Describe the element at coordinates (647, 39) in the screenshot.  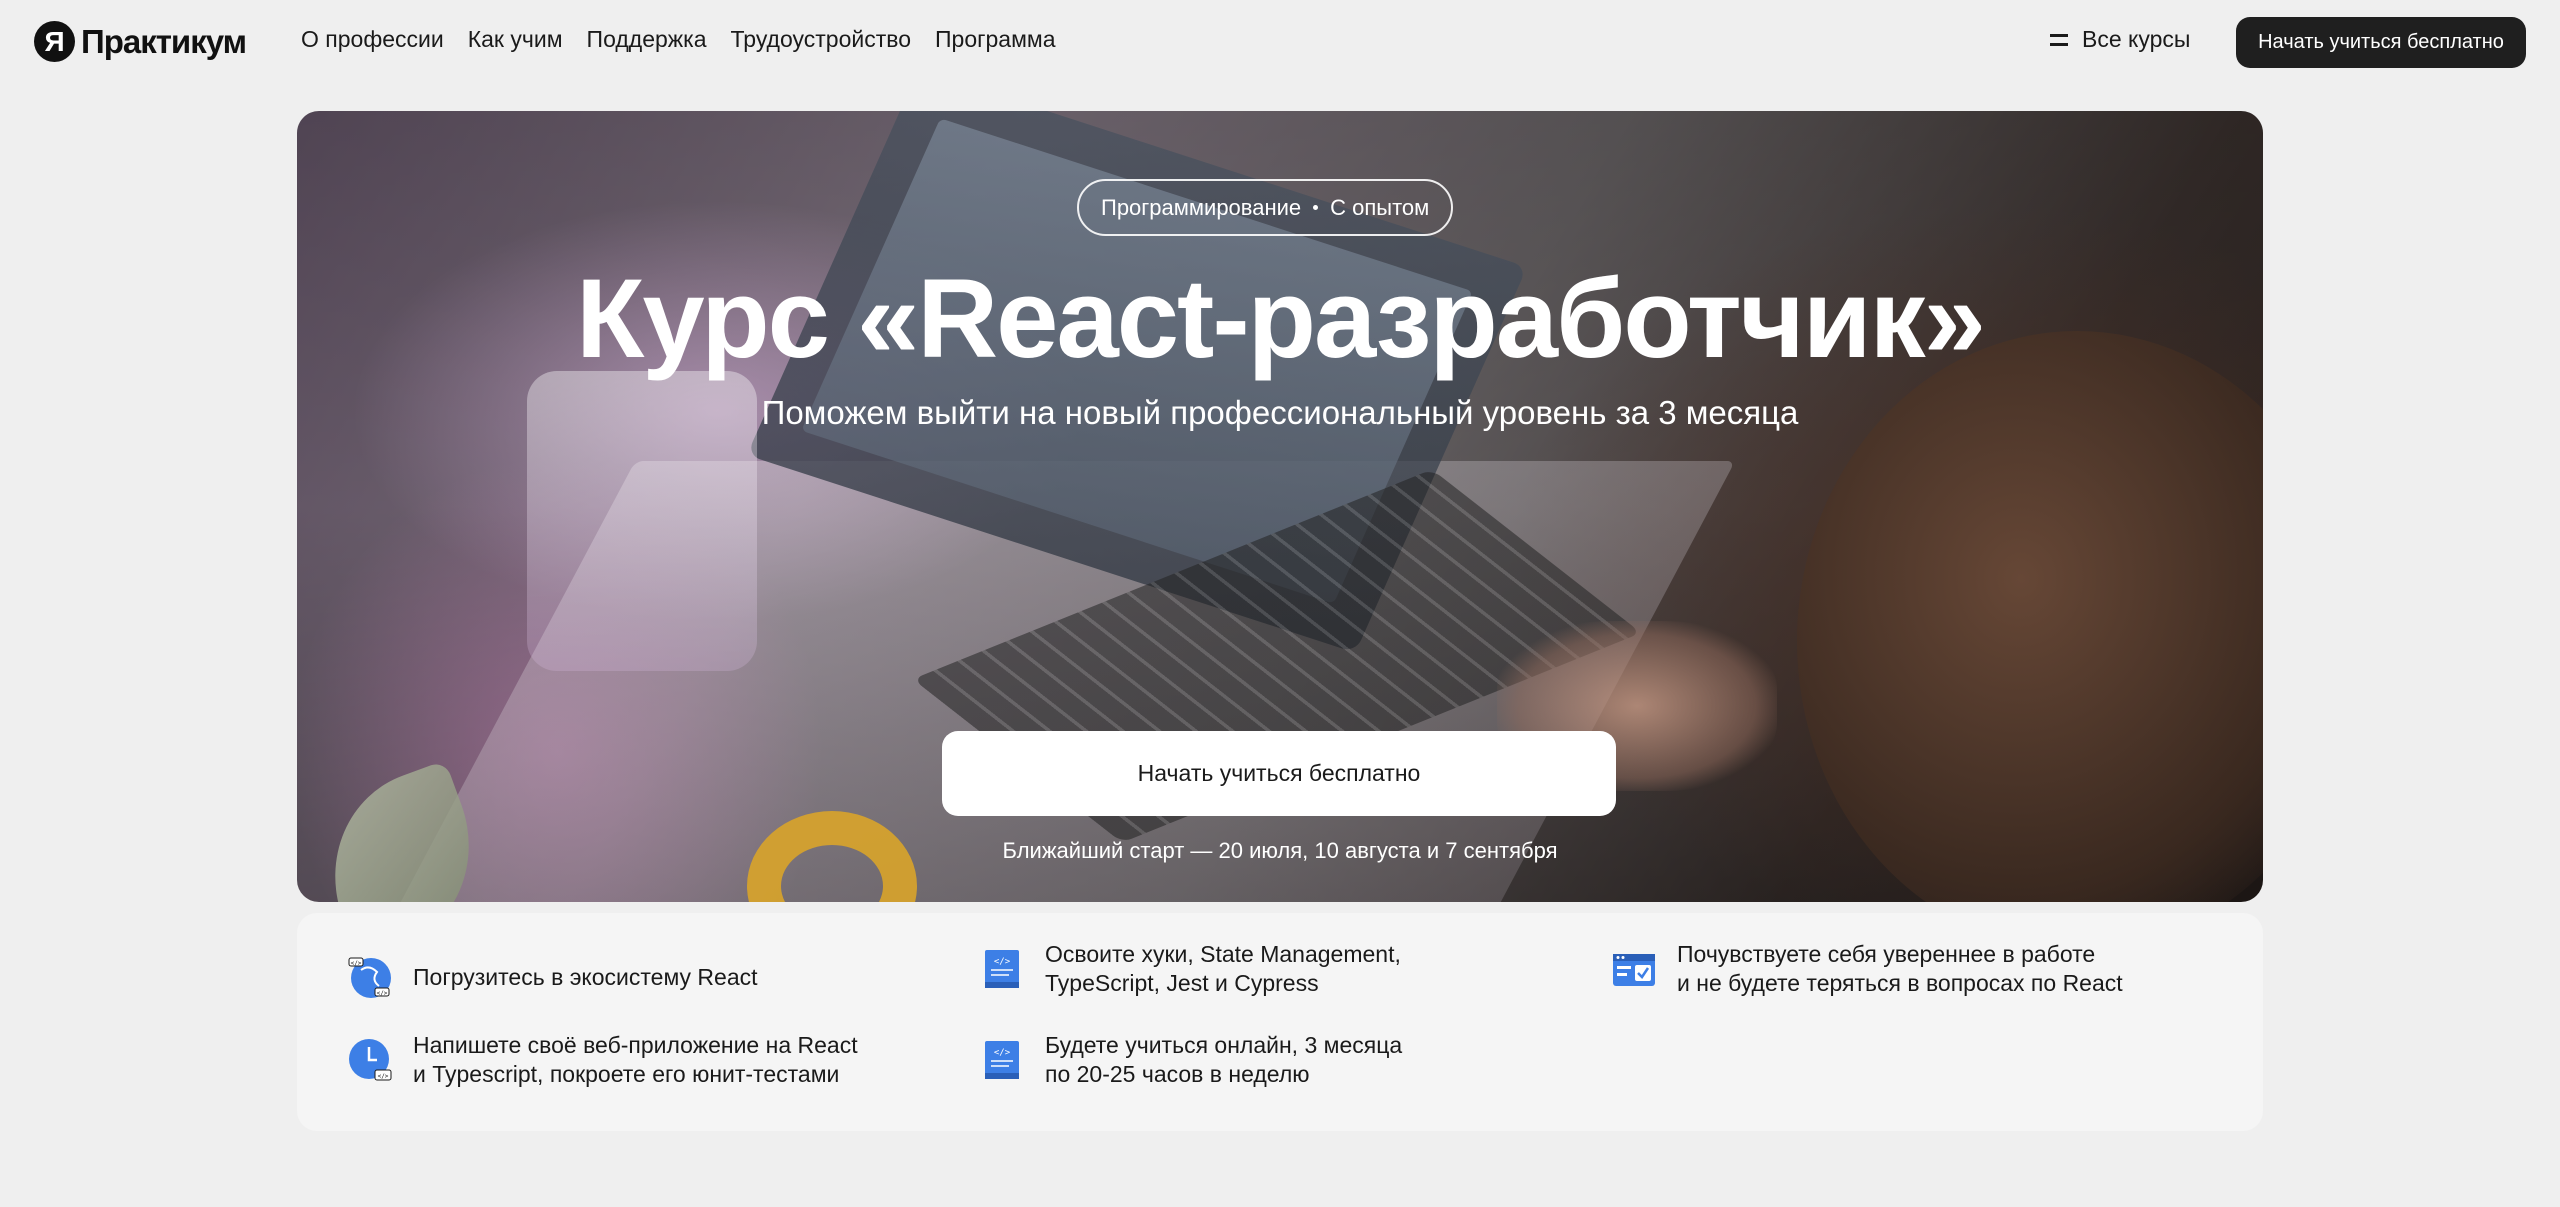
I see `nav-item-support: Поддержка` at that location.